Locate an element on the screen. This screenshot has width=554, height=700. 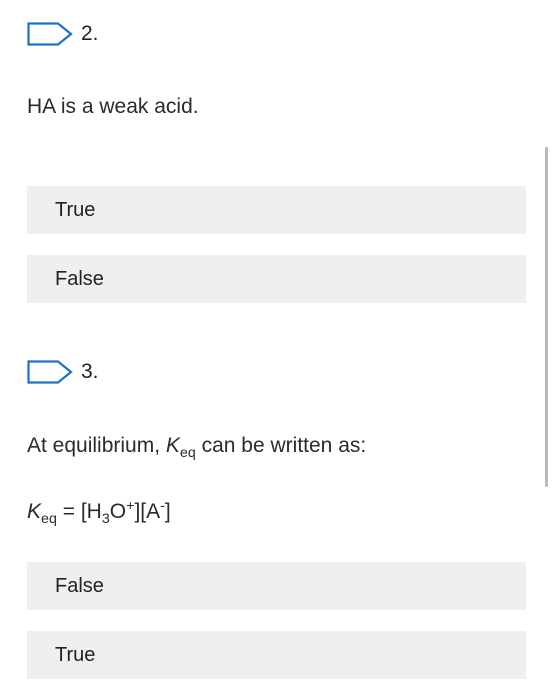
question-2-option-true: True is located at coordinates (276, 210).